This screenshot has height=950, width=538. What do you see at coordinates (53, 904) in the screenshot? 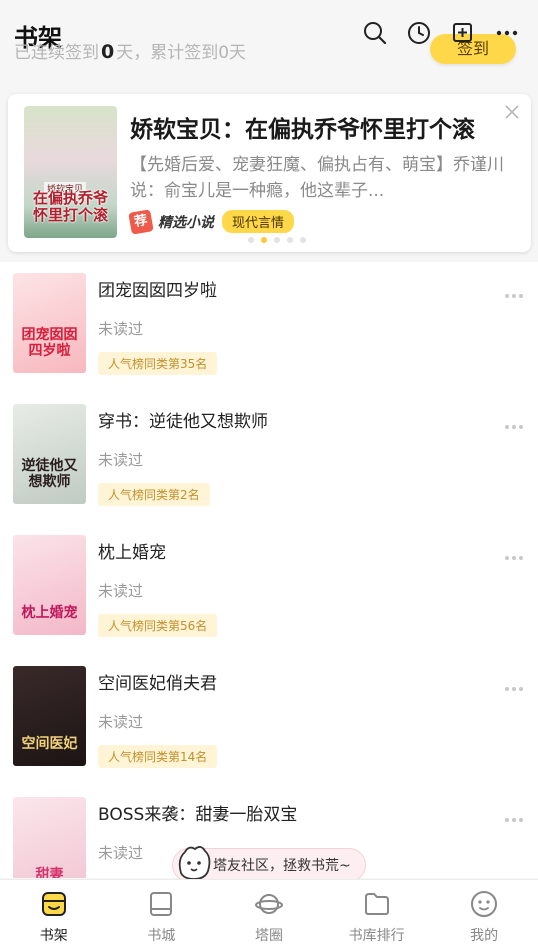
I see `bookshelf-icon` at bounding box center [53, 904].